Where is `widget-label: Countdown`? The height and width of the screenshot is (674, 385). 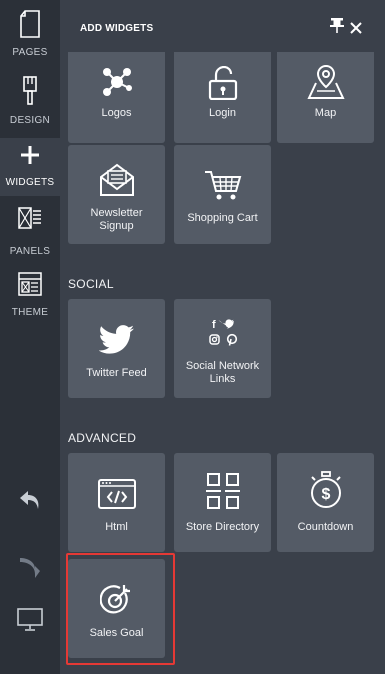 widget-label: Countdown is located at coordinates (325, 527).